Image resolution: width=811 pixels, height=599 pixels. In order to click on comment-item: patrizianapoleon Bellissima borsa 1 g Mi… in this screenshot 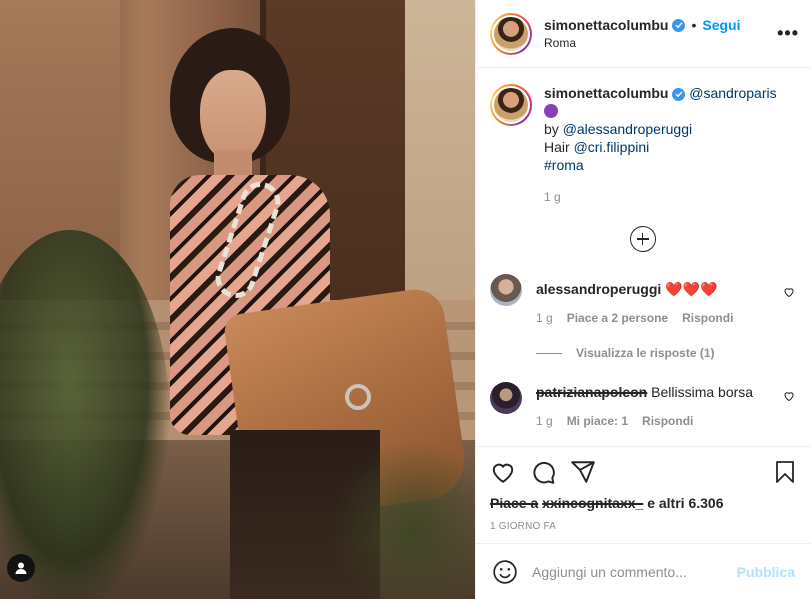, I will do `click(642, 405)`.